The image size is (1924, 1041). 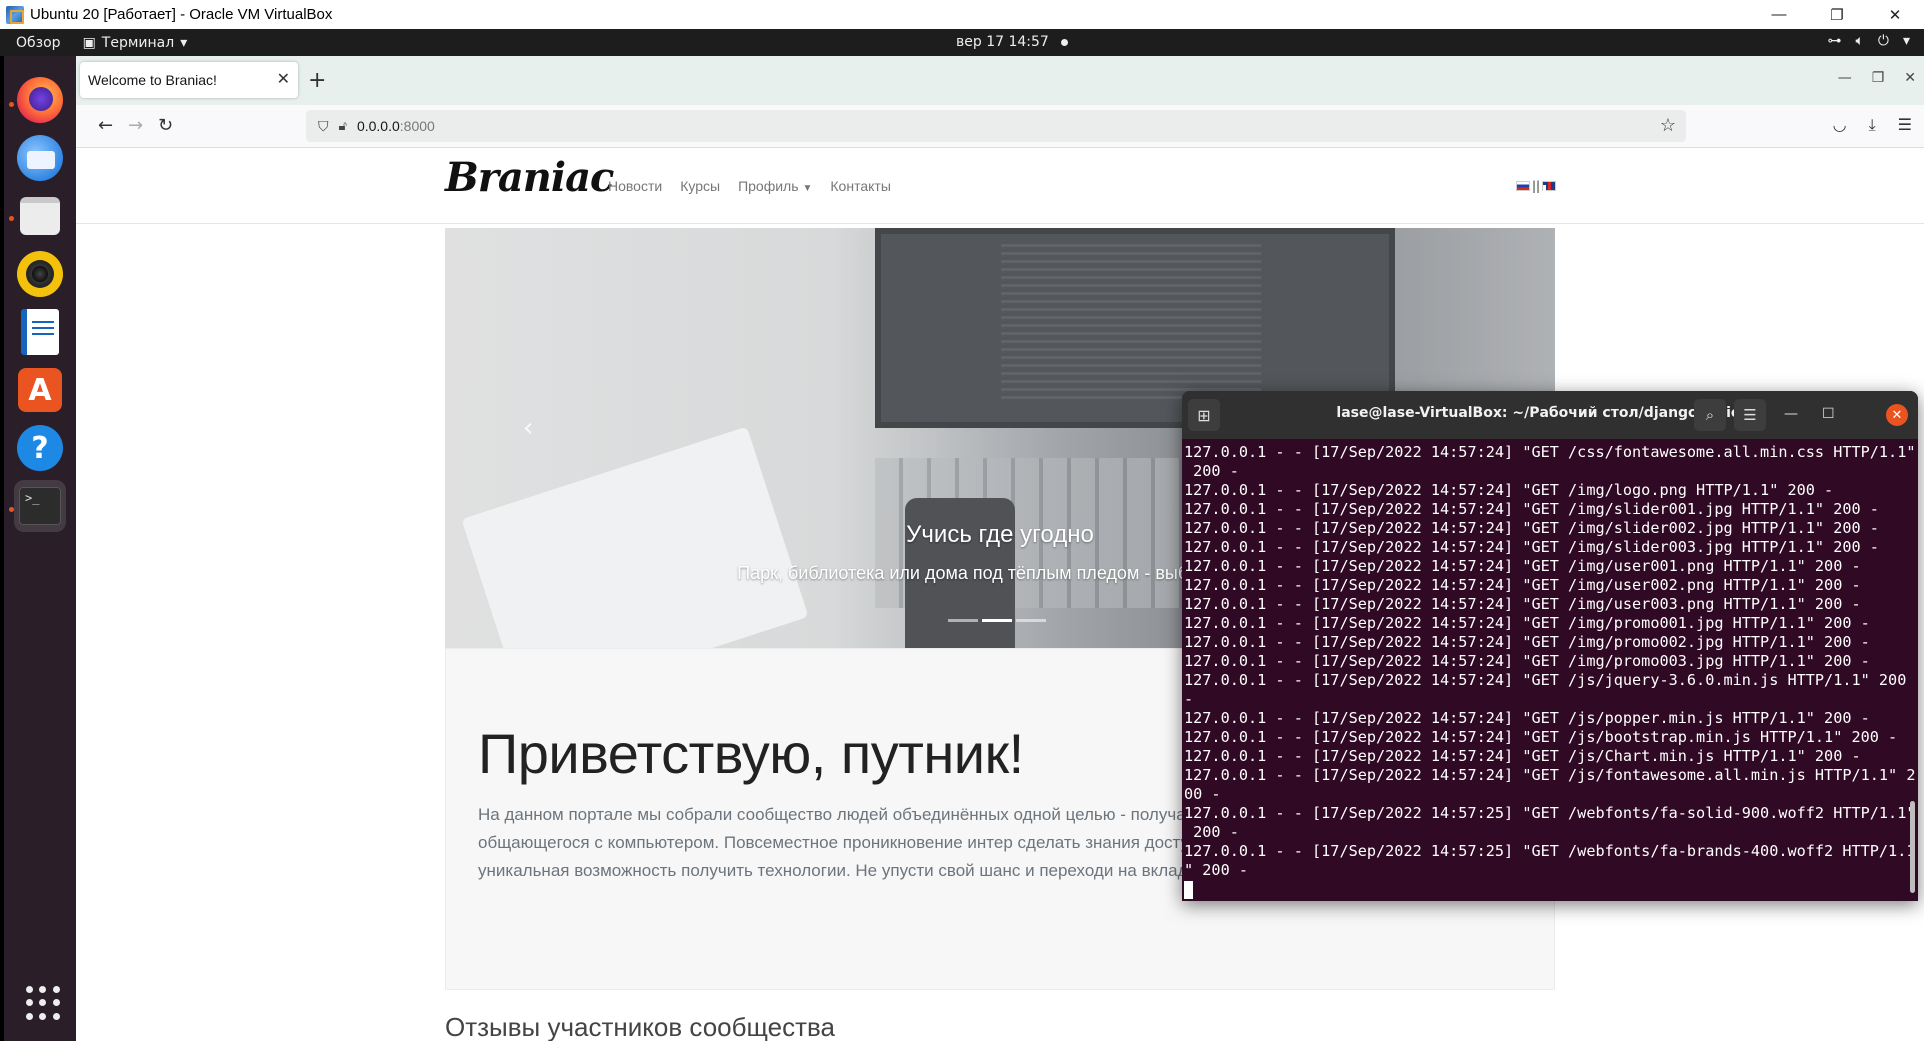 I want to click on nav-courses: Курсы, so click(x=700, y=186).